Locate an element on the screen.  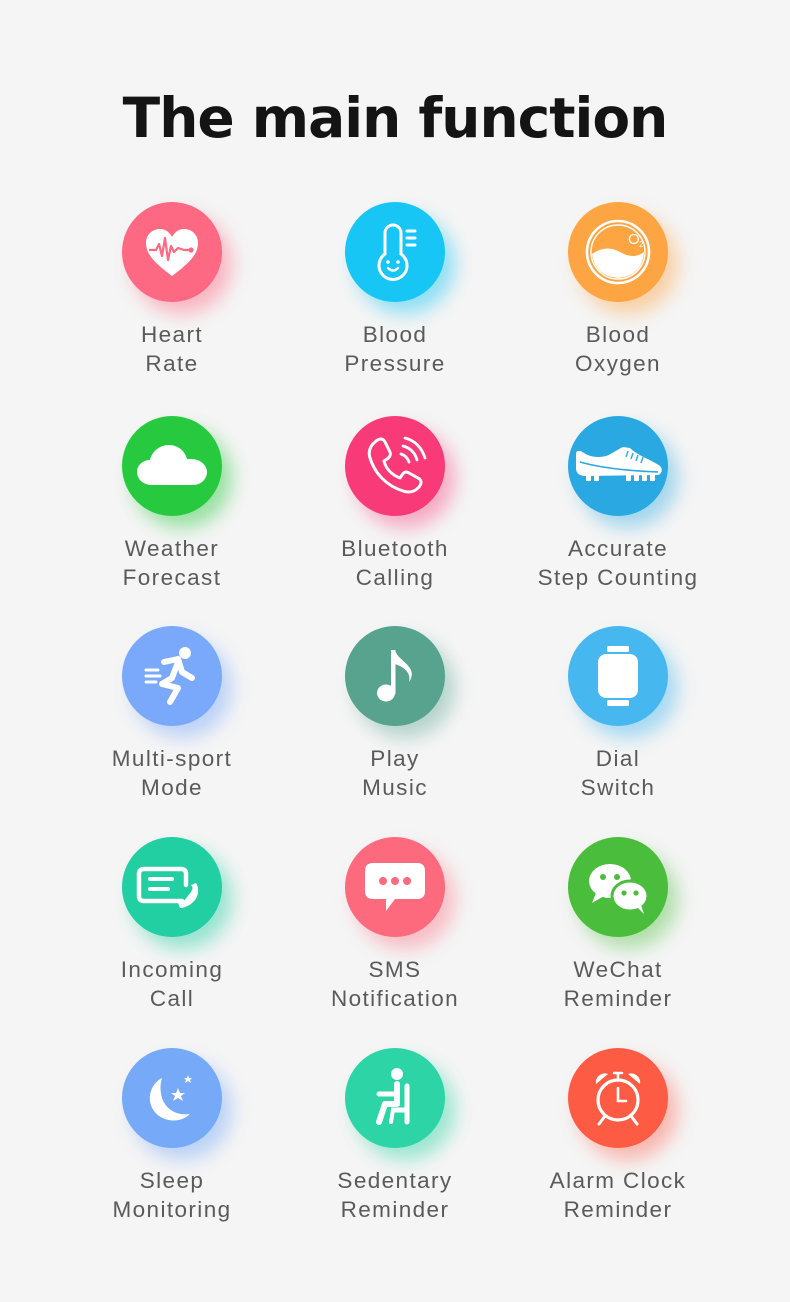
alarm-clock-icon is located at coordinates (618, 1098).